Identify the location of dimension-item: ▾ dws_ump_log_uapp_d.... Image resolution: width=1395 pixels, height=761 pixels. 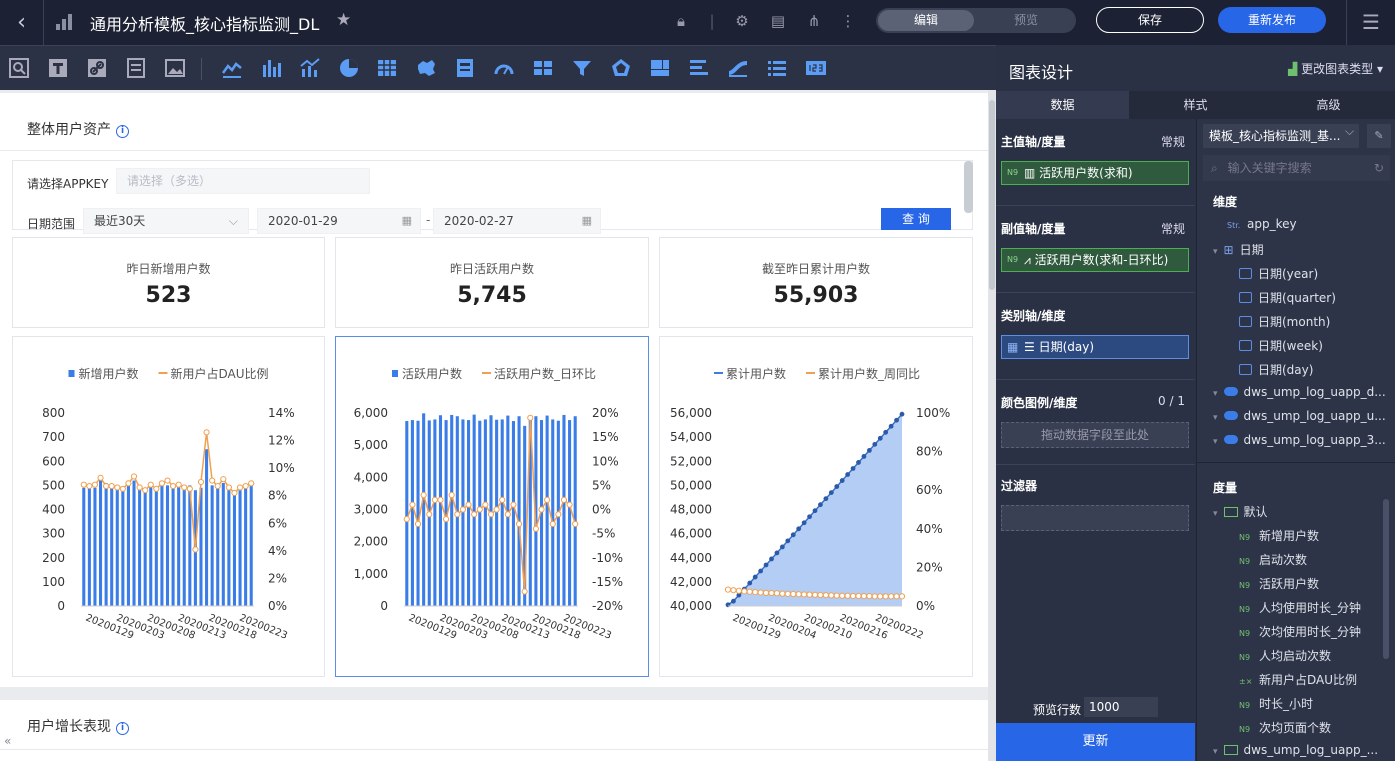
(1299, 392).